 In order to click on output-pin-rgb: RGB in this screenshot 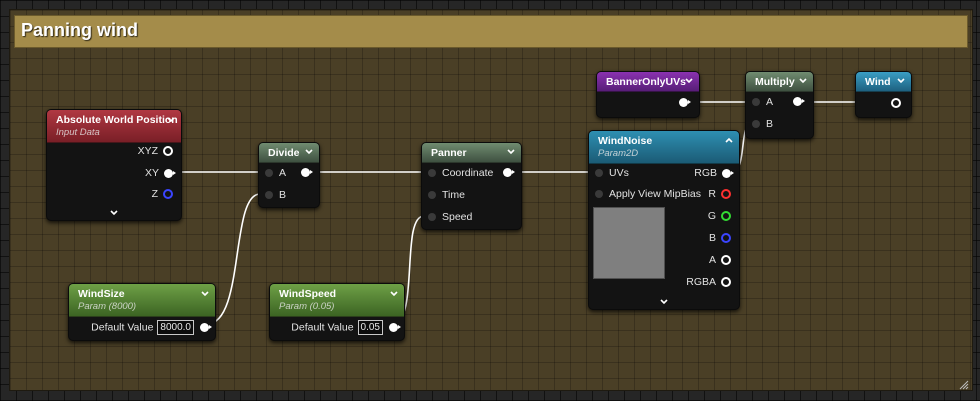, I will do `click(714, 174)`.